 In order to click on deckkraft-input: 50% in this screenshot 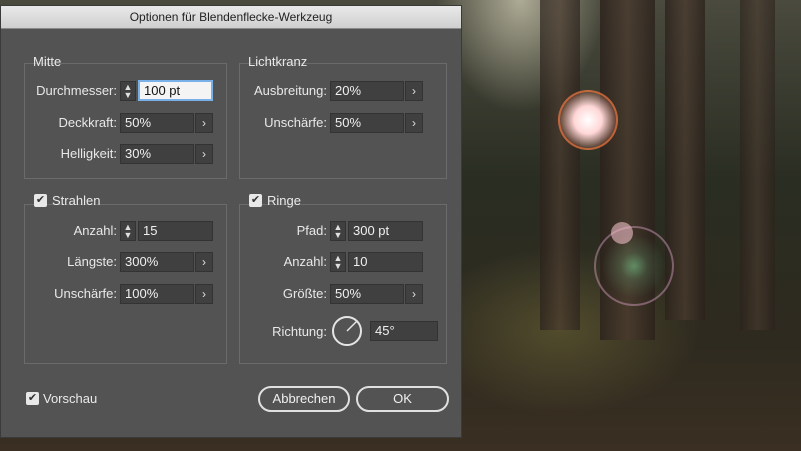, I will do `click(157, 123)`.